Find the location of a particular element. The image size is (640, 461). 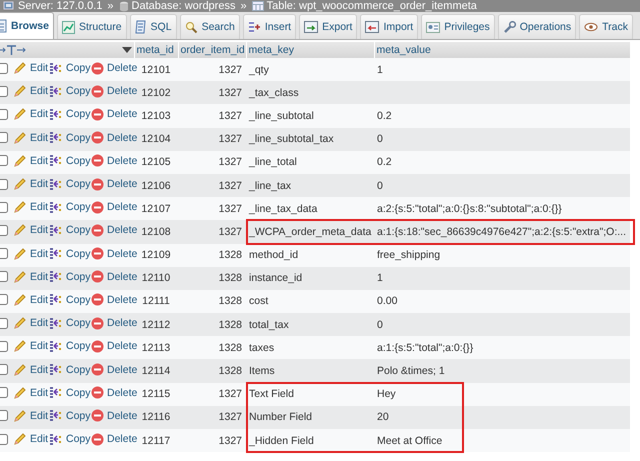

tab: Browse is located at coordinates (27, 25).